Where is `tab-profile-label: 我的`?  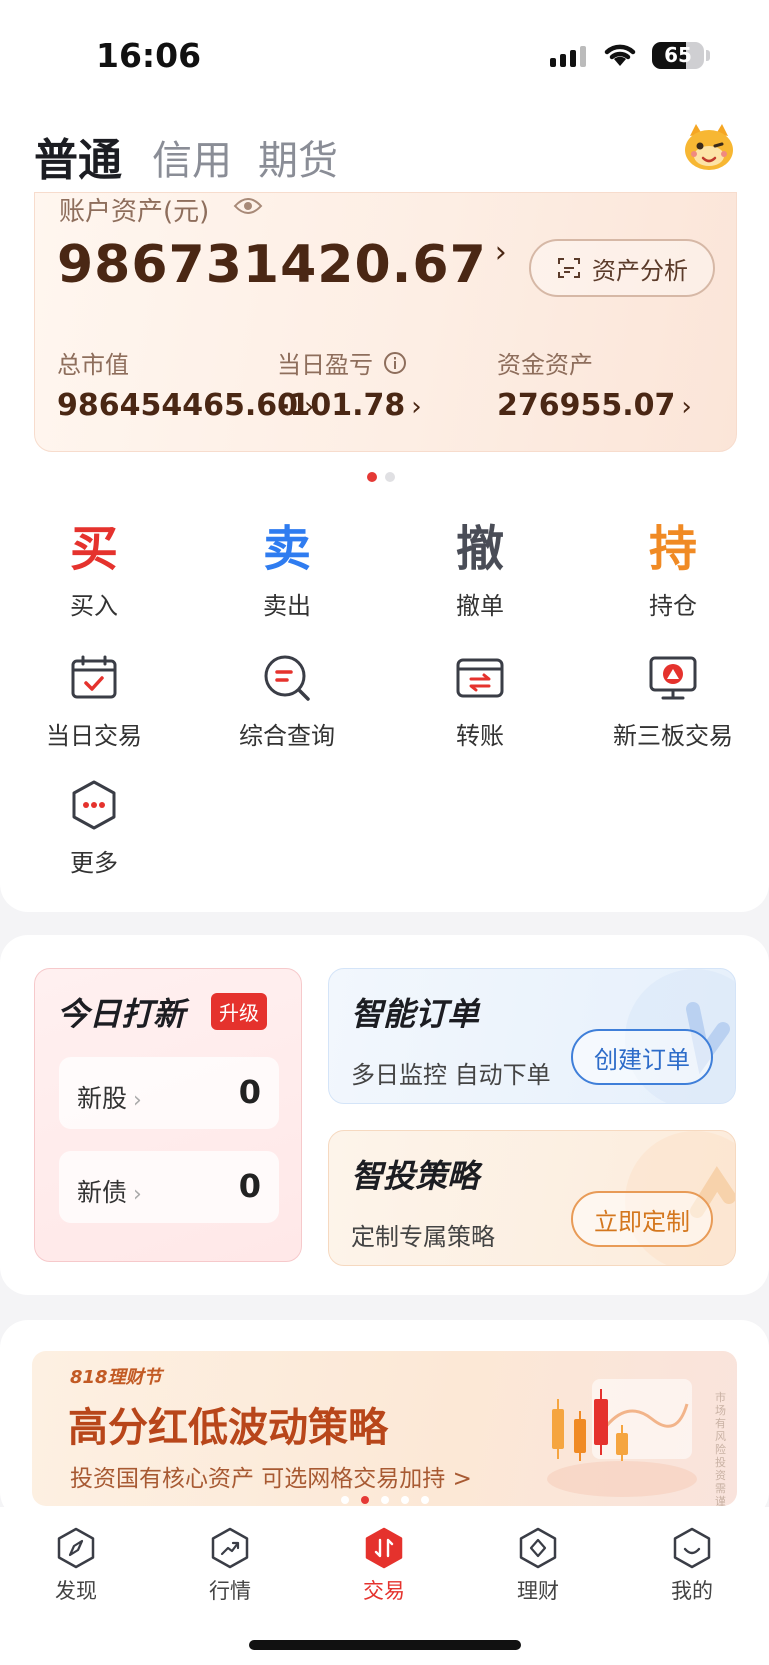
tab-profile-label: 我的 is located at coordinates (692, 1591).